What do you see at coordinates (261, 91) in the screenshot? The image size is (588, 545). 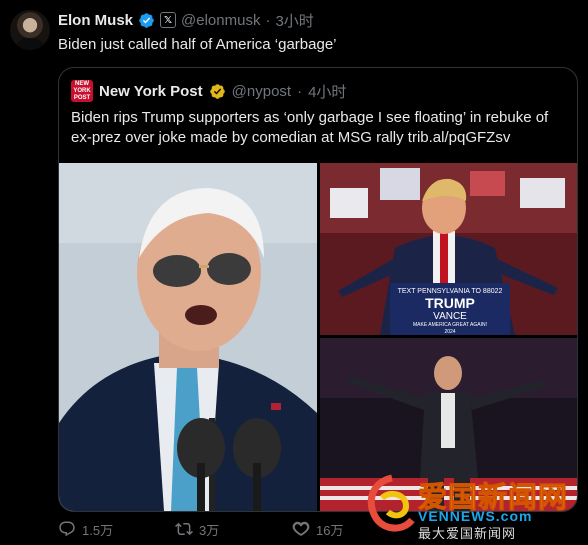 I see `quoted-handle: @nypost` at bounding box center [261, 91].